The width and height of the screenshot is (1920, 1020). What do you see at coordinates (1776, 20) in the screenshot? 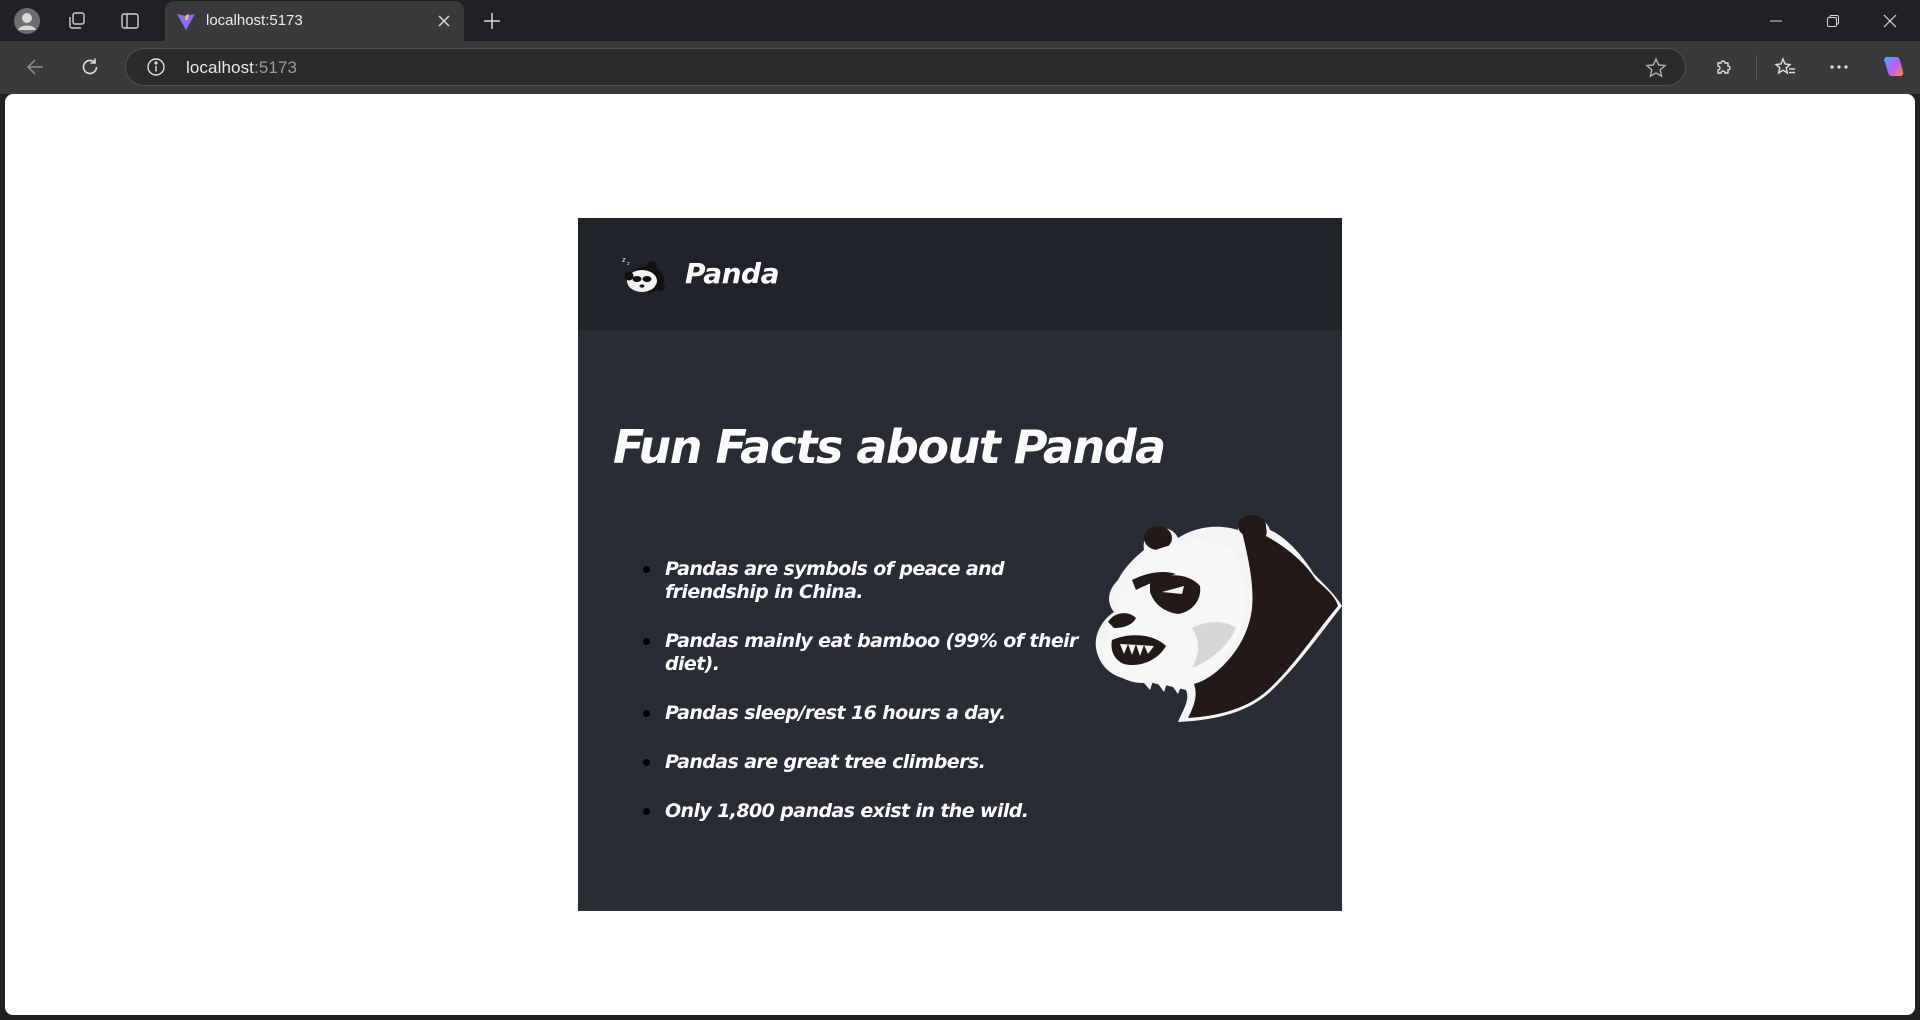
I see `minimize-button` at bounding box center [1776, 20].